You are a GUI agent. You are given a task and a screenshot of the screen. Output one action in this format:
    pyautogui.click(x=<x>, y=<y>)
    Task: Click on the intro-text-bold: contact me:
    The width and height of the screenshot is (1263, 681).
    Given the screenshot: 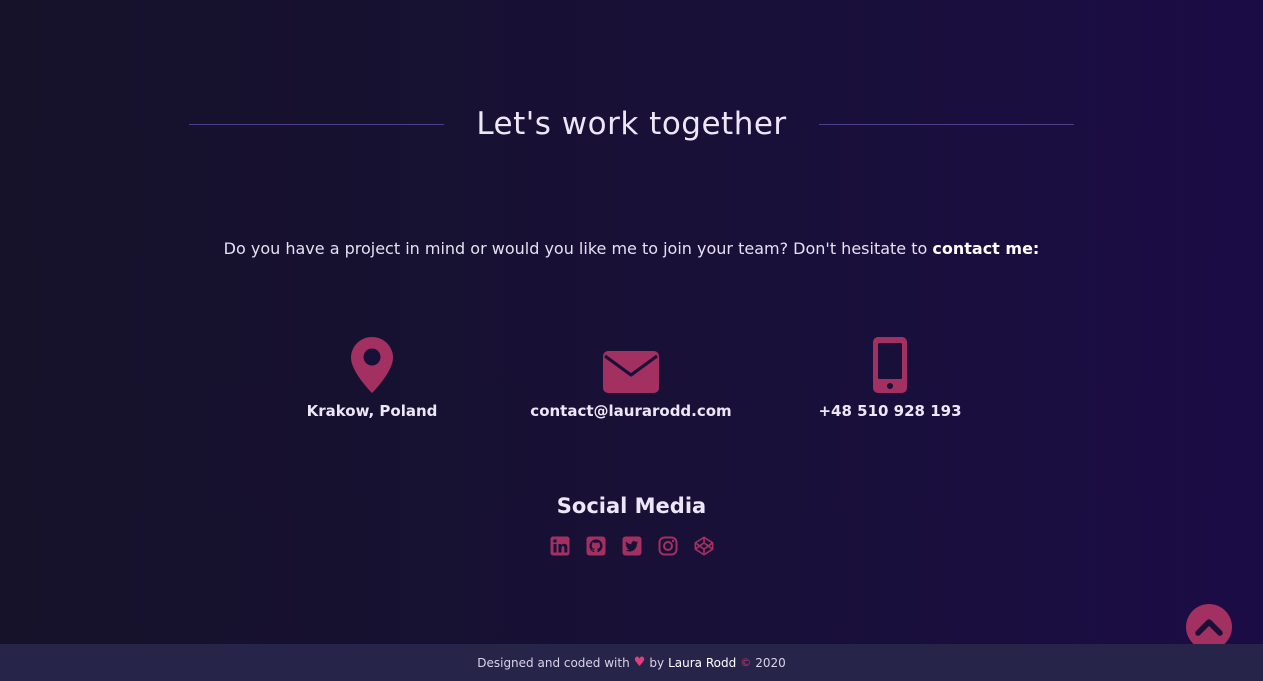 What is the action you would take?
    pyautogui.click(x=986, y=248)
    